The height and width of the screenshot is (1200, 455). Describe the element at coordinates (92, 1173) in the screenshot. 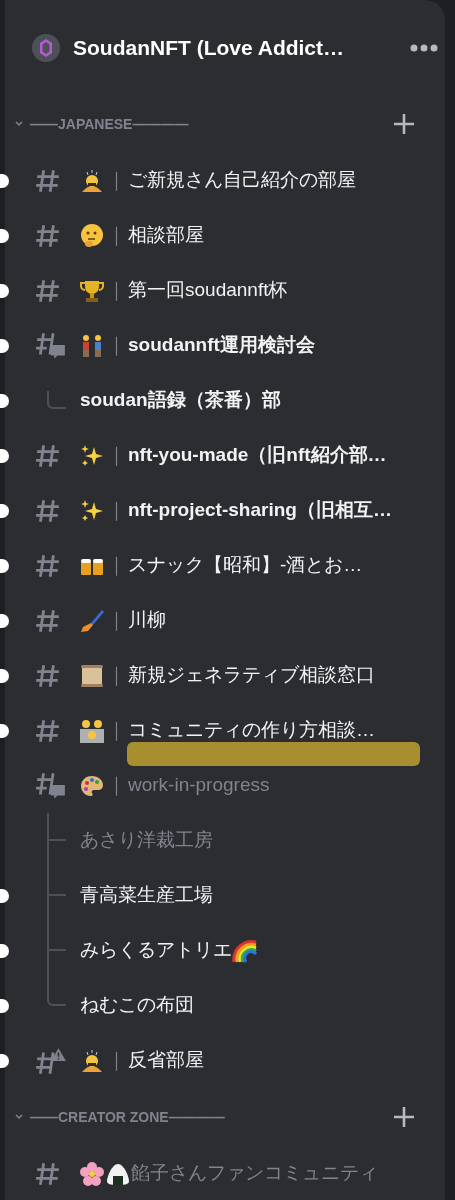

I see `flower-icon` at that location.